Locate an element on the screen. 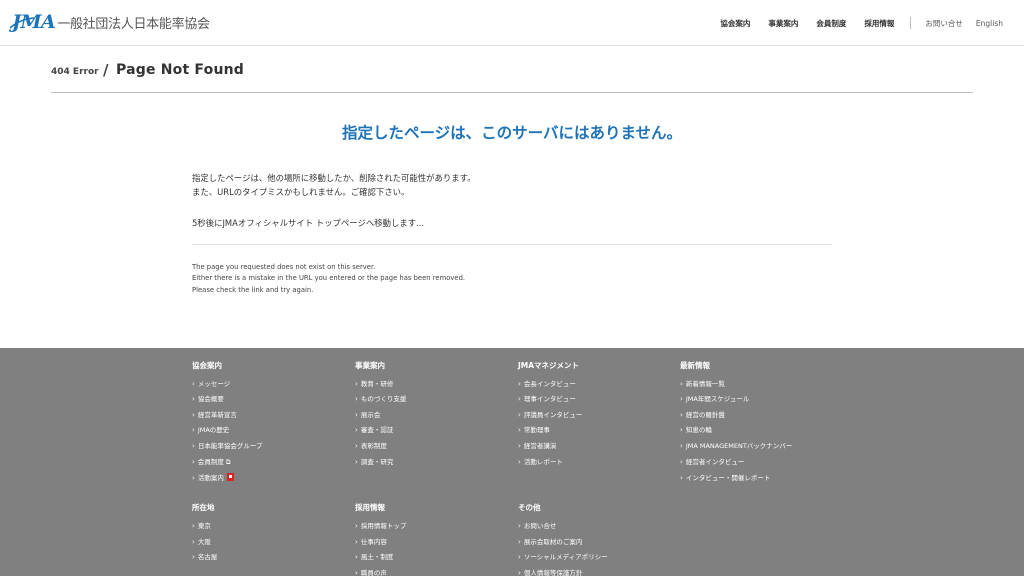  footer-heading: その他 is located at coordinates (529, 507).